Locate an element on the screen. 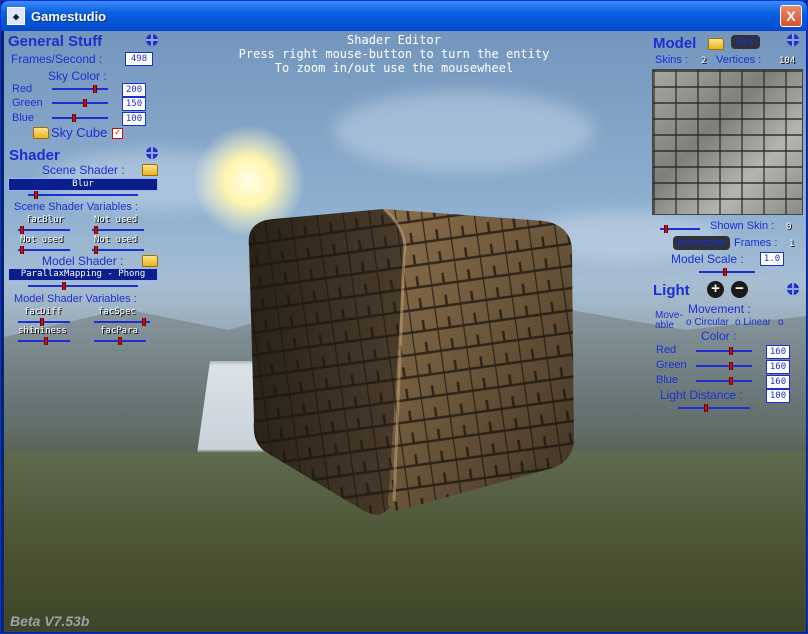  model-var-3: shininess is located at coordinates (42, 331).